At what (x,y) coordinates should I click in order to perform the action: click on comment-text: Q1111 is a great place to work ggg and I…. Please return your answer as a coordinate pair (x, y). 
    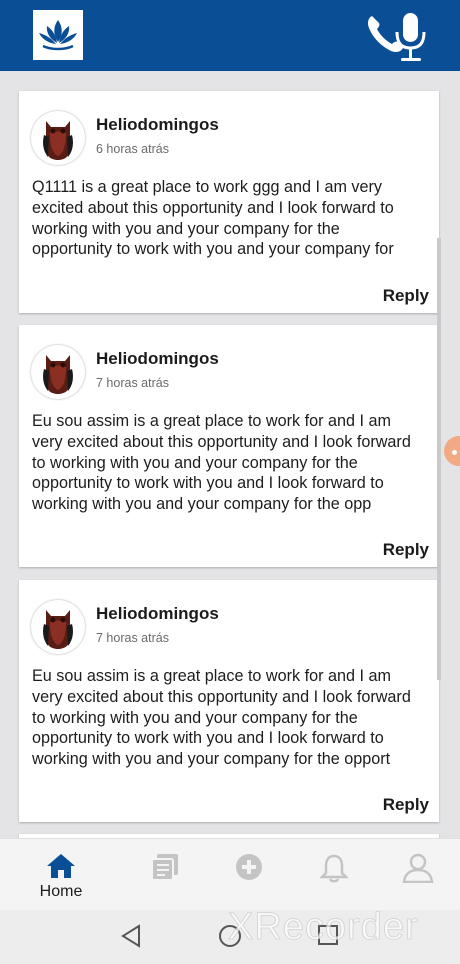
    Looking at the image, I should click on (213, 218).